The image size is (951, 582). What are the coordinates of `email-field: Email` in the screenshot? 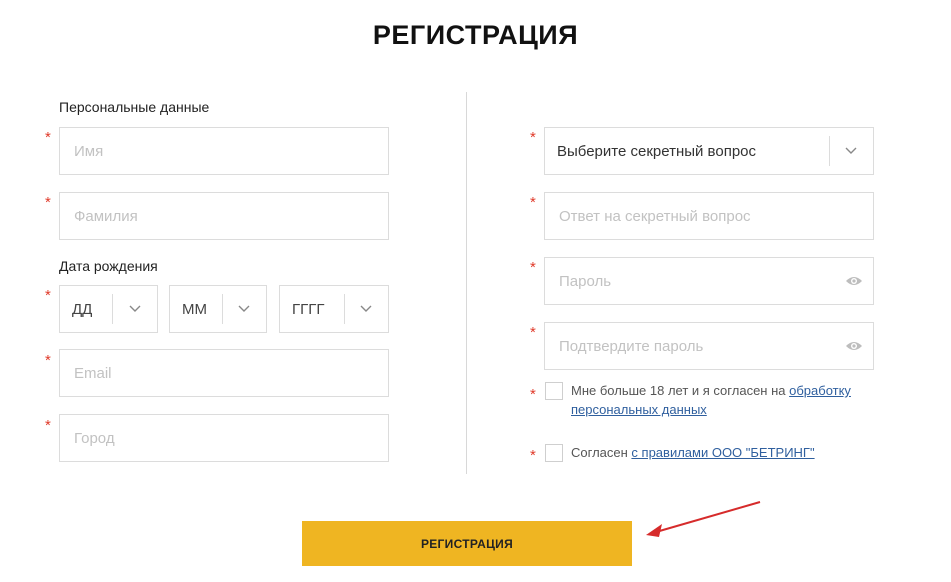 It's located at (224, 373).